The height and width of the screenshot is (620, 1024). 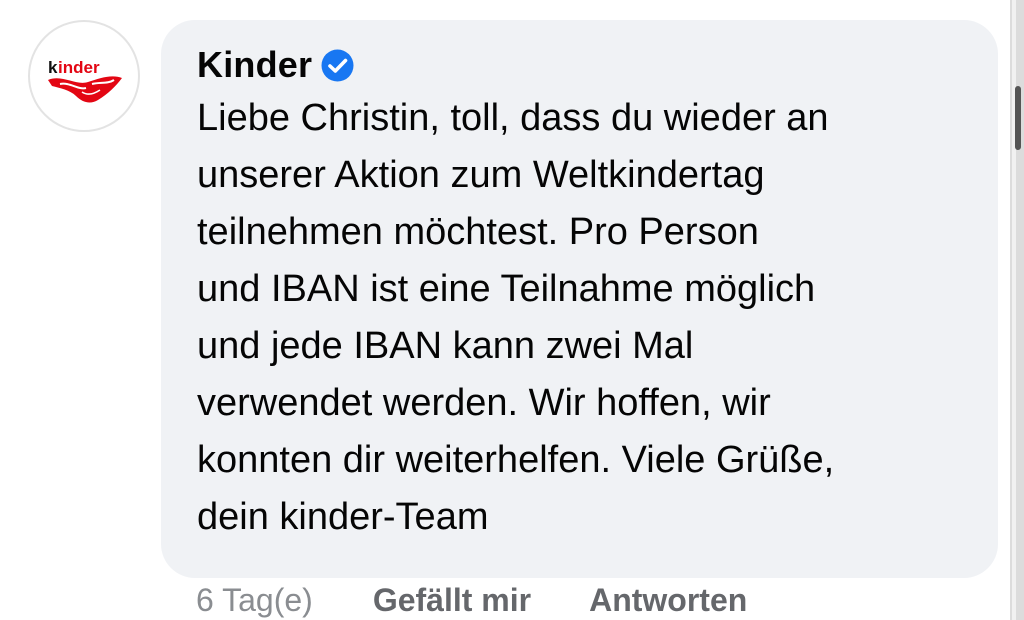 What do you see at coordinates (254, 600) in the screenshot?
I see `comment-timestamp: 6 Tag(e)` at bounding box center [254, 600].